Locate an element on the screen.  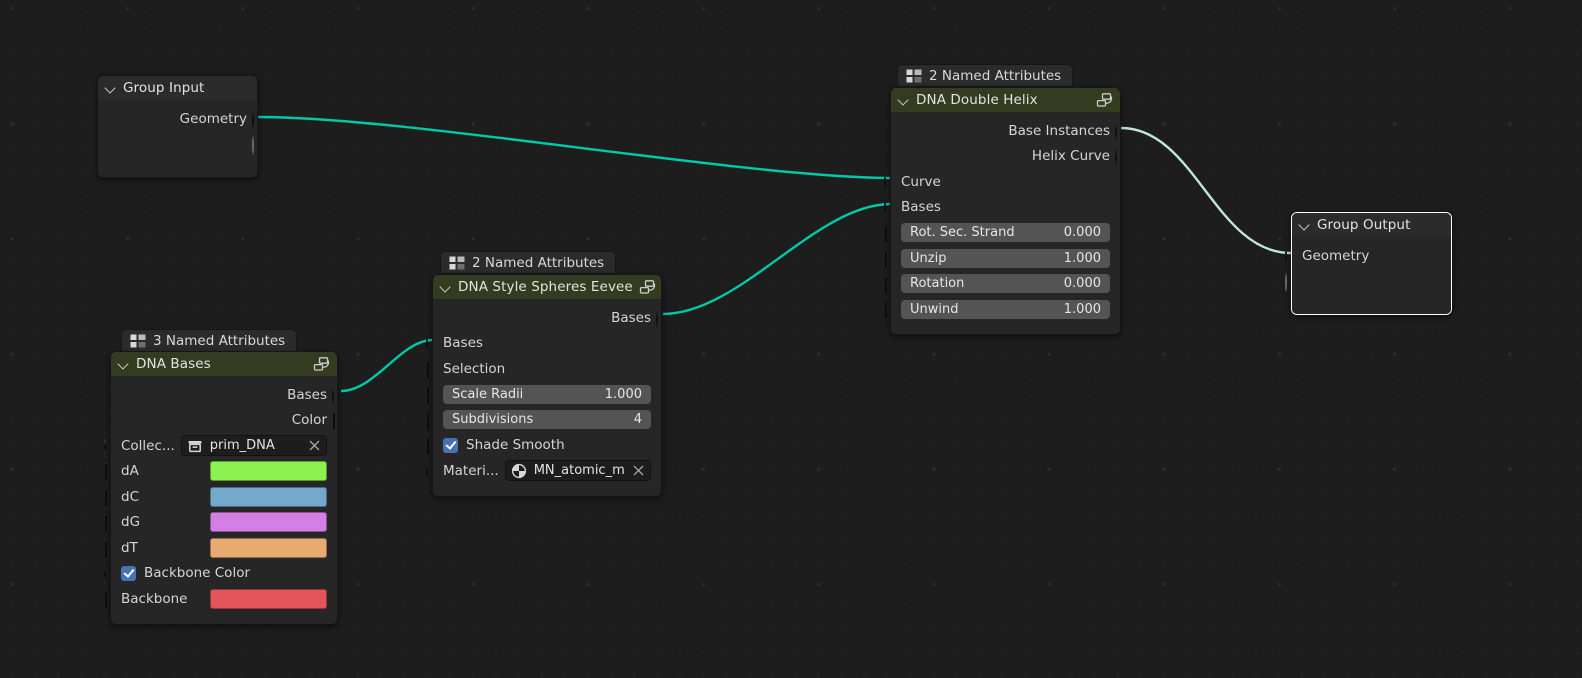
node-header-dna-style-spheres: DNA Style Spheres Eevee is located at coordinates (547, 287).